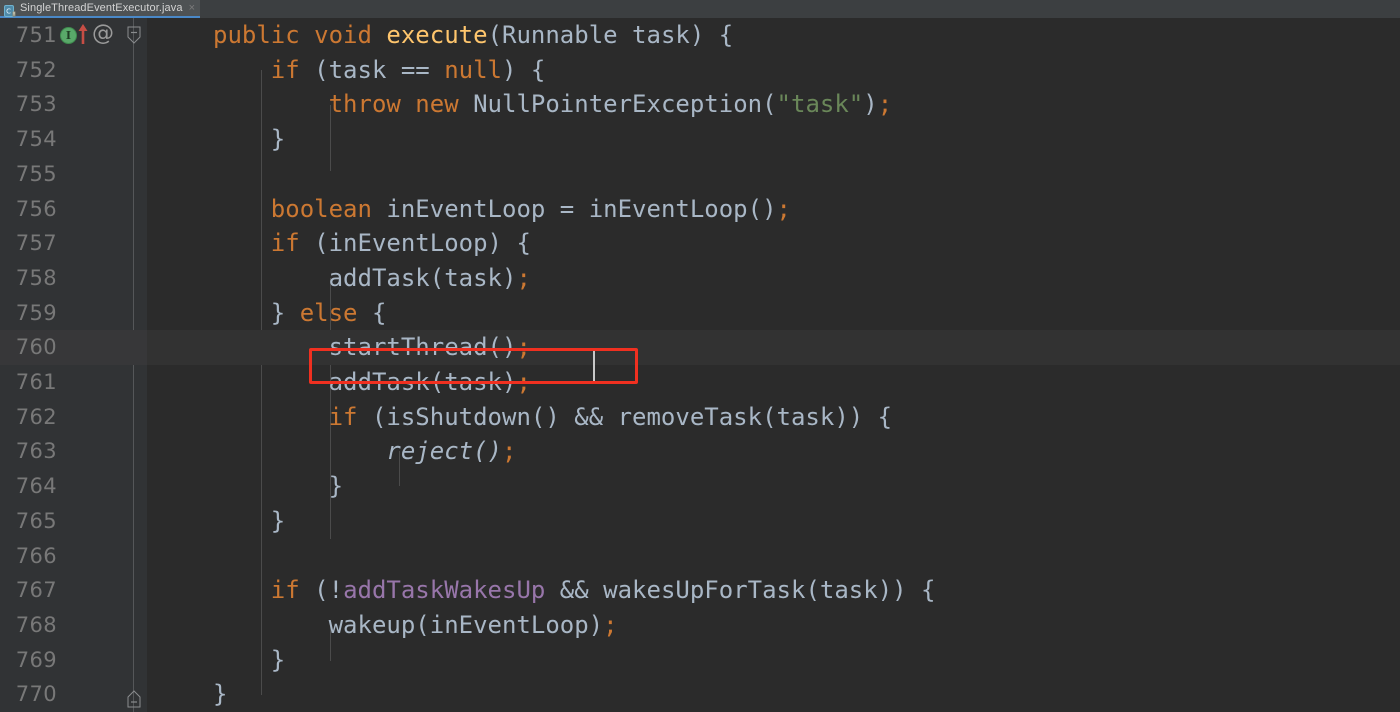  I want to click on line-number: 754, so click(36, 139).